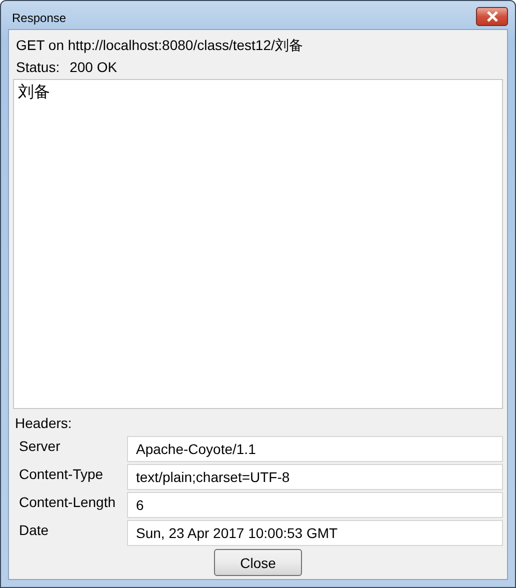 The height and width of the screenshot is (588, 516). Describe the element at coordinates (315, 505) in the screenshot. I see `header-value-field: 6` at that location.